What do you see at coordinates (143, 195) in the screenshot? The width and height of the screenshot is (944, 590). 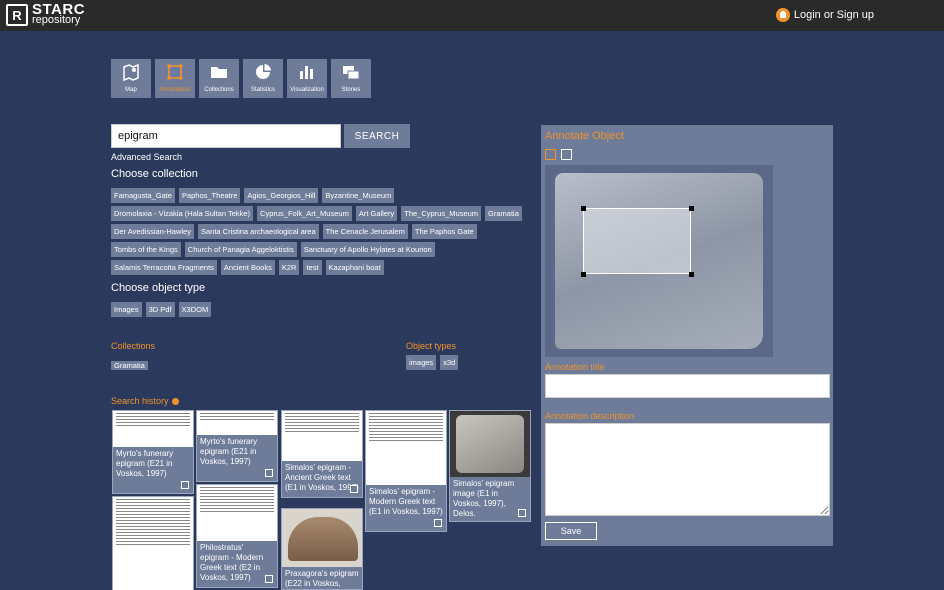 I see `collection-tag: Famagusta_Gate` at bounding box center [143, 195].